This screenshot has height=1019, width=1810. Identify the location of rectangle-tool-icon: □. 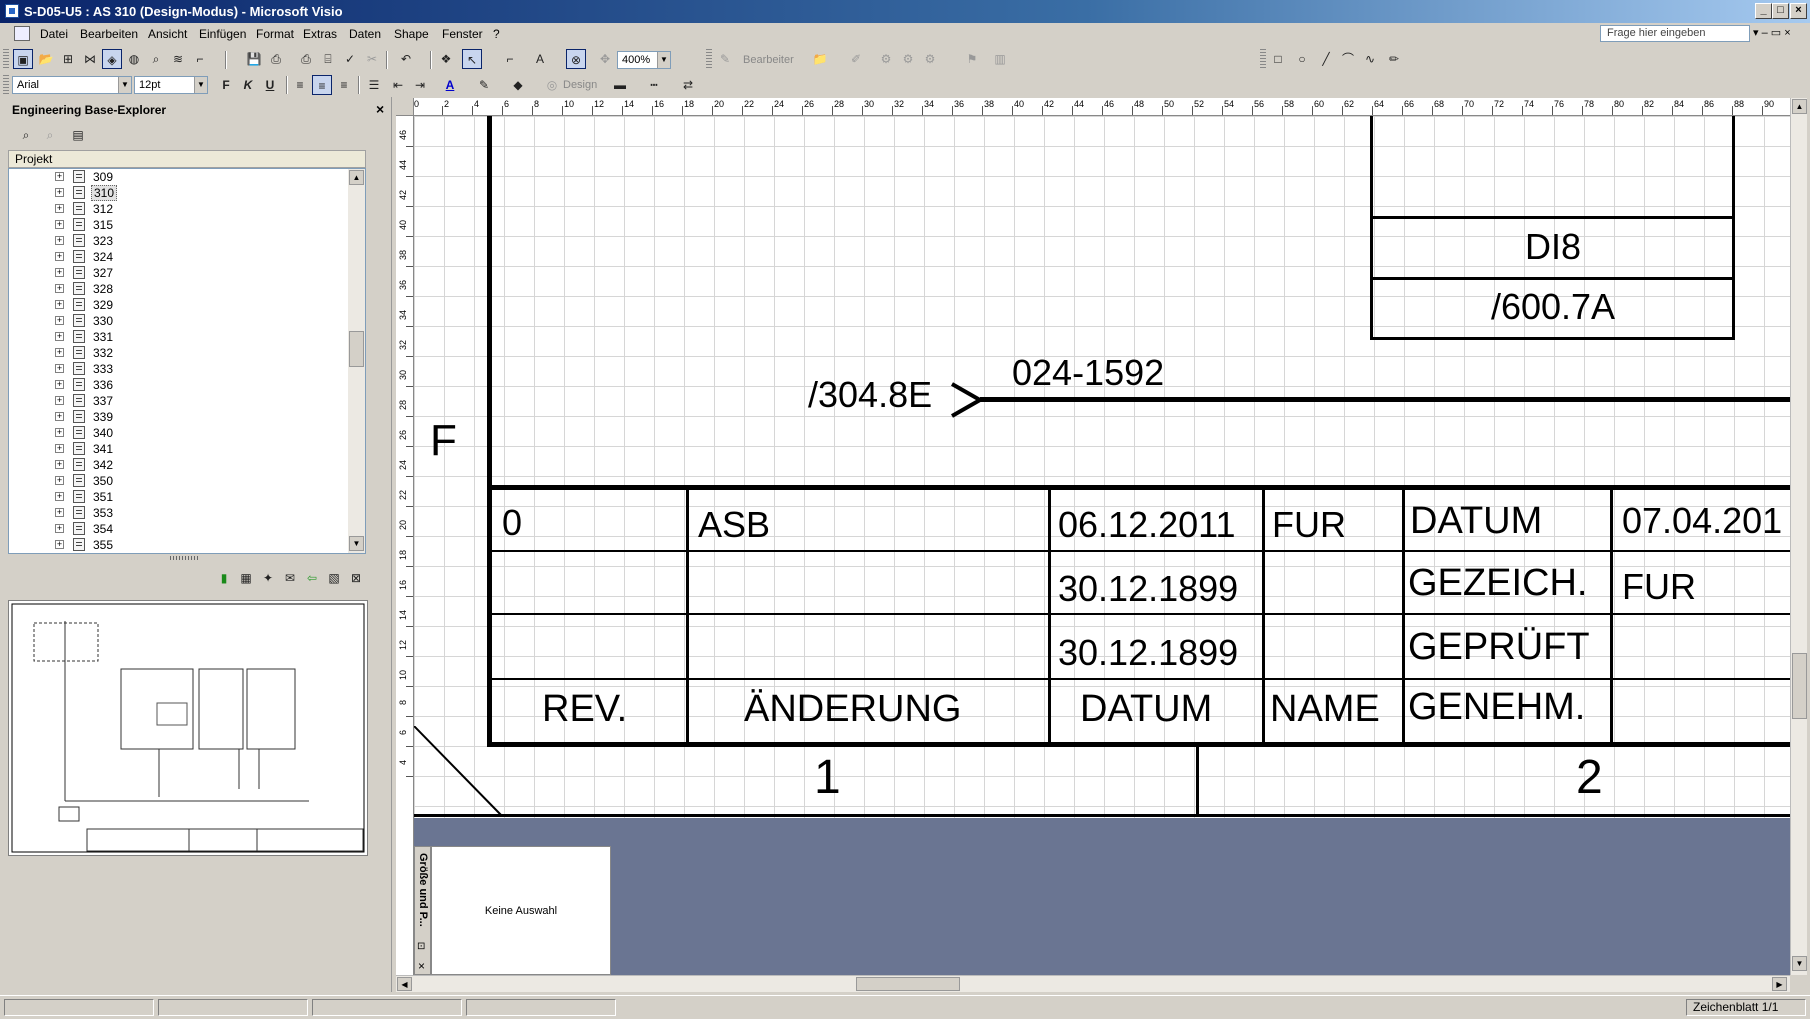
(1278, 59).